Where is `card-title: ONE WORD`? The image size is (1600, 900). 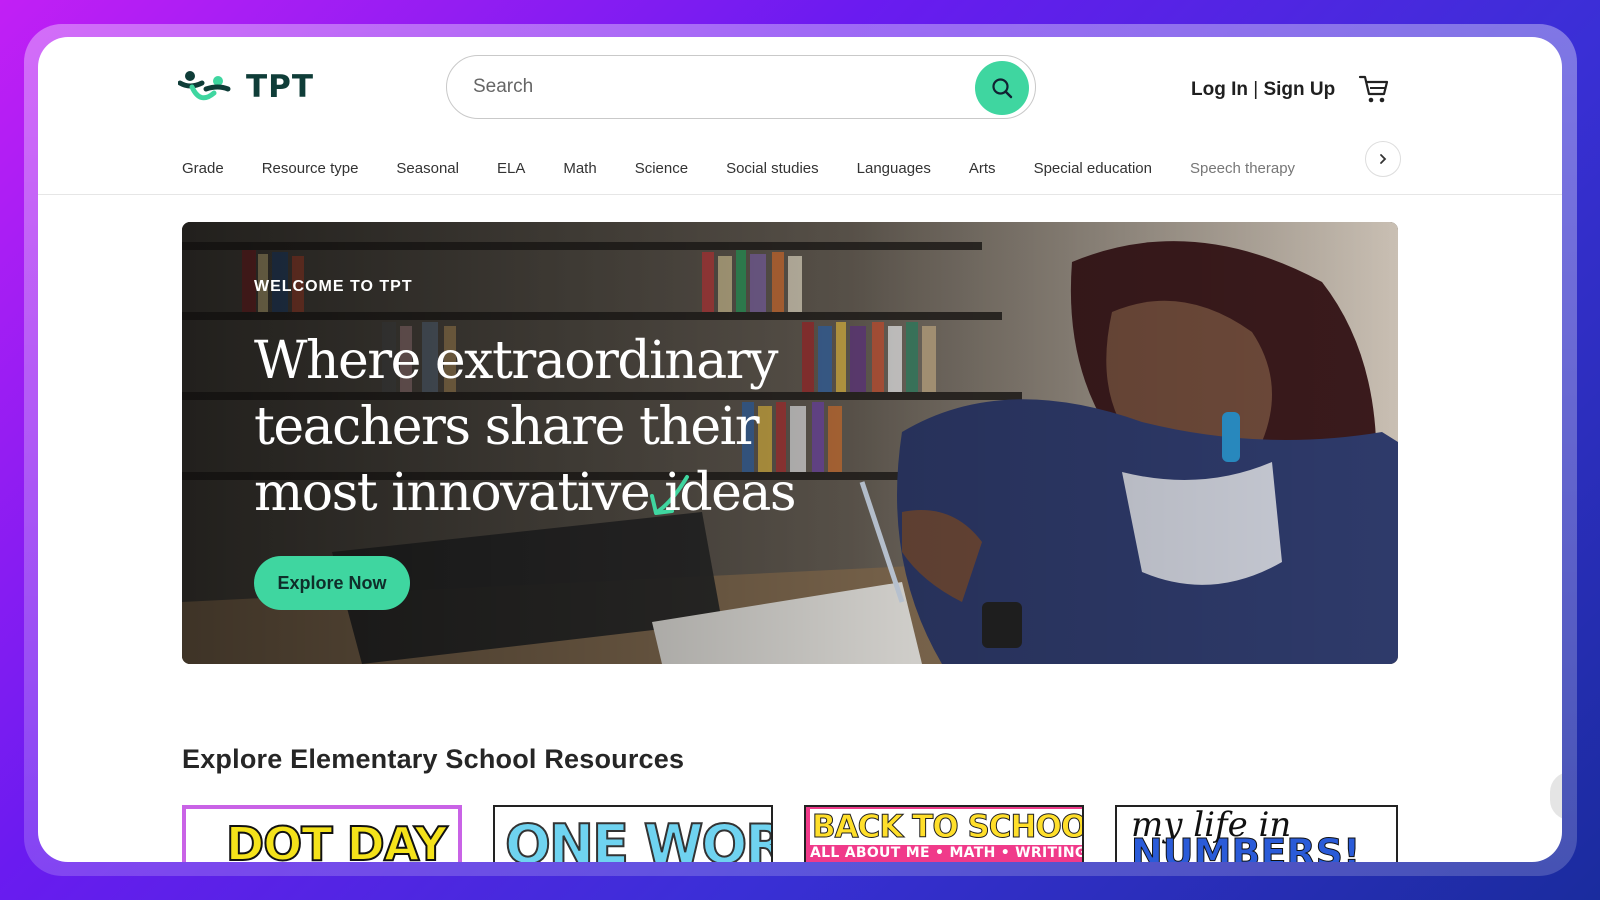
card-title: ONE WORD is located at coordinates (637, 837).